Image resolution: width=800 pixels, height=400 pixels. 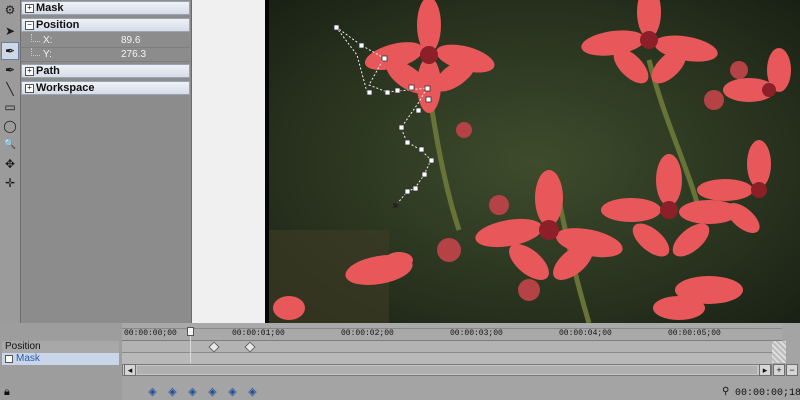 I want to click on point-select-icon: ✥, so click(x=10, y=164).